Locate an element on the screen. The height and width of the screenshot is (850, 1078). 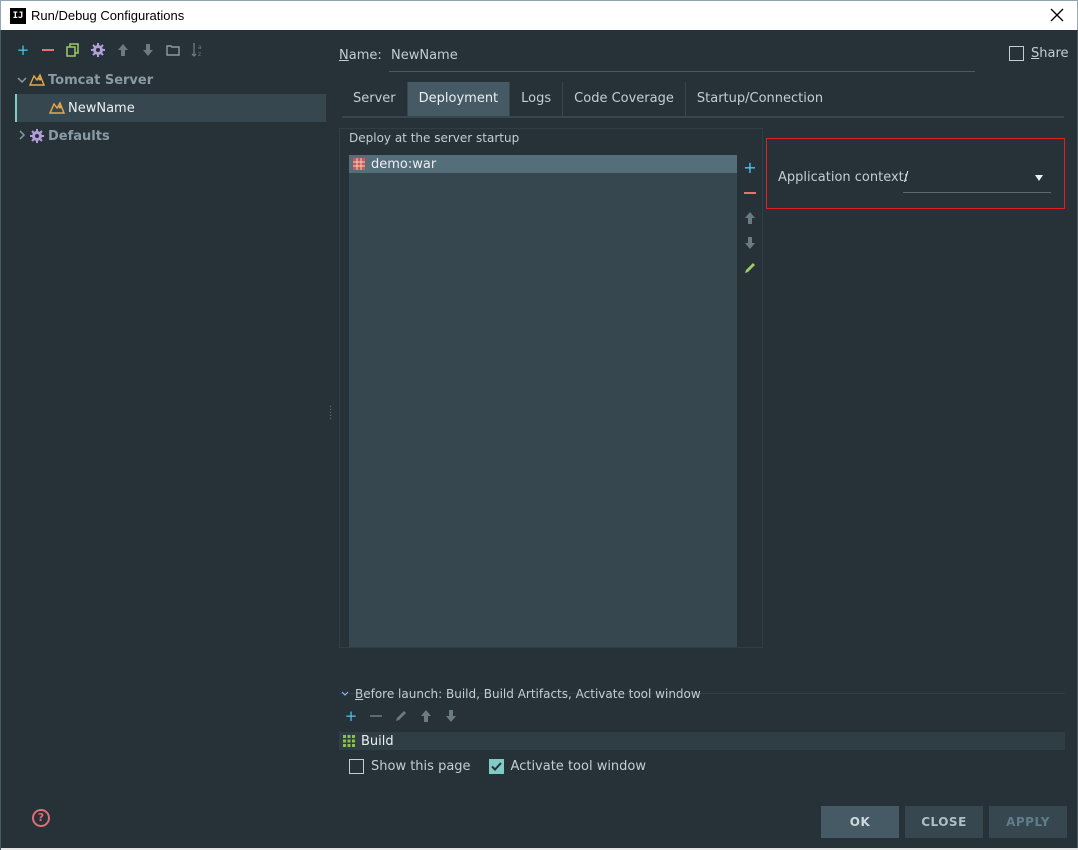
application-context-value: / is located at coordinates (906, 177).